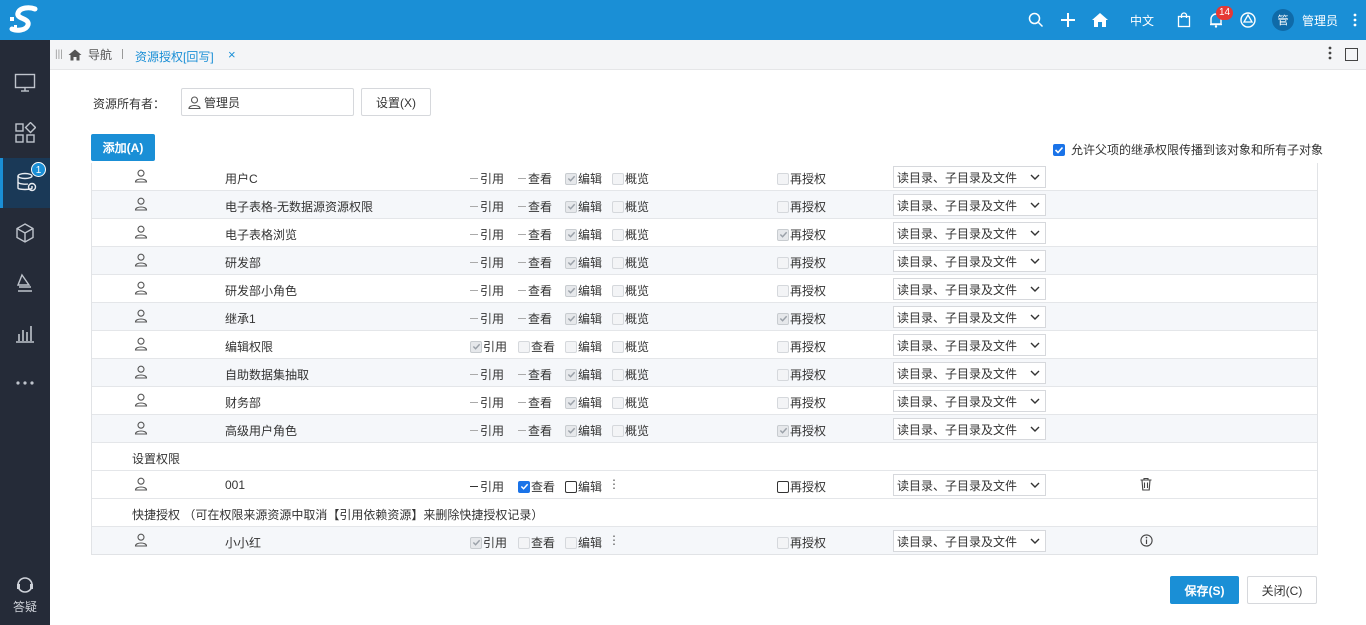  What do you see at coordinates (24, 607) in the screenshot?
I see `help-label: 答疑` at bounding box center [24, 607].